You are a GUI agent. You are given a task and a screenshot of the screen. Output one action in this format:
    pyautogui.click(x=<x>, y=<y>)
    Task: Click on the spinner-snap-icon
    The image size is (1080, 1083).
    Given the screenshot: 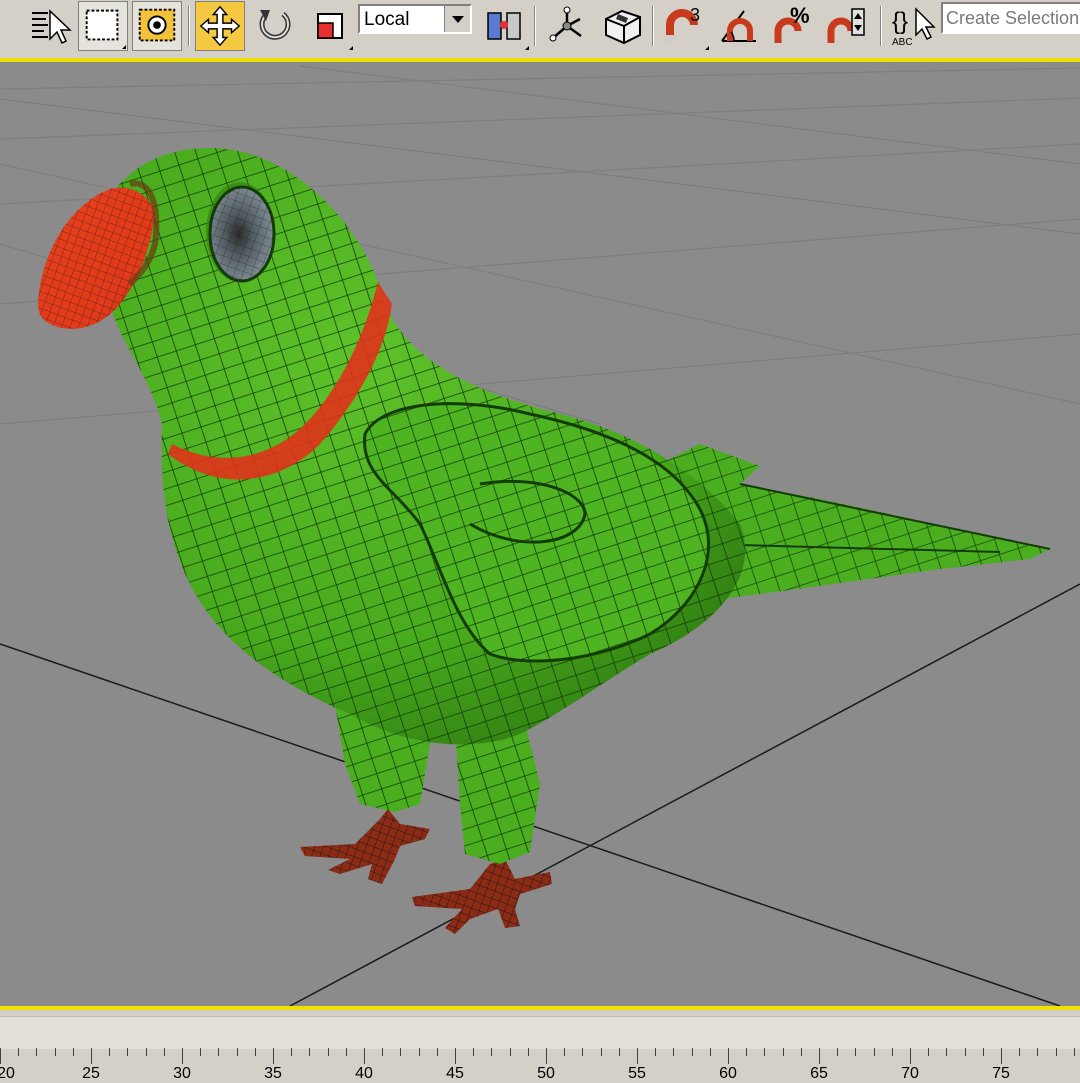 What is the action you would take?
    pyautogui.click(x=846, y=25)
    